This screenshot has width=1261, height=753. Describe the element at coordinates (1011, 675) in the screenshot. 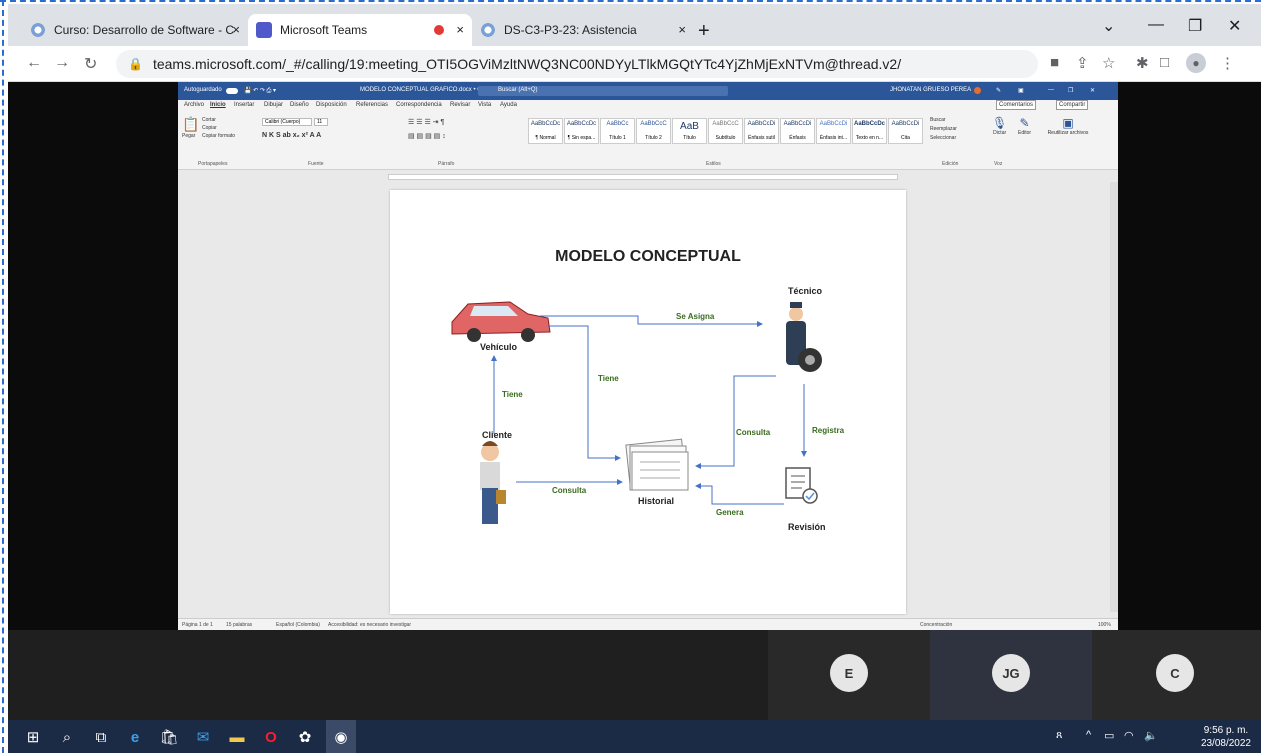

I see `participant-tile: JG` at that location.